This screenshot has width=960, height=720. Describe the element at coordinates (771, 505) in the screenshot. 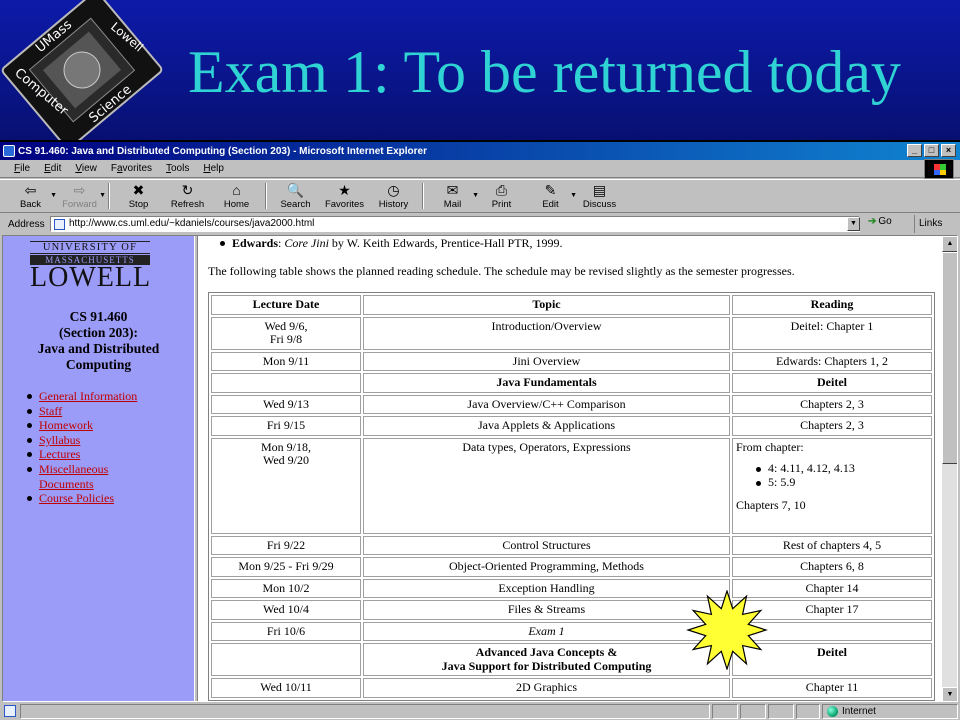

I see `reading-post: Chapters 7, 10` at that location.